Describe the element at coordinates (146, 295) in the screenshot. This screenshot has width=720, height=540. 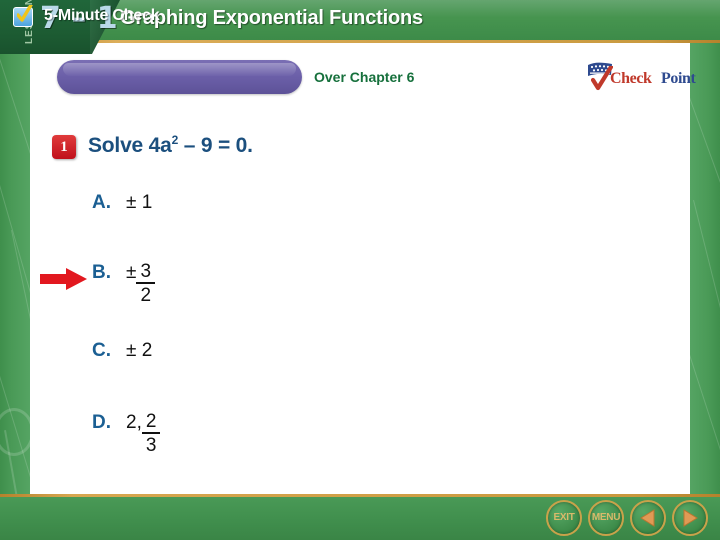
I see `choice-b-denominator: 2` at that location.